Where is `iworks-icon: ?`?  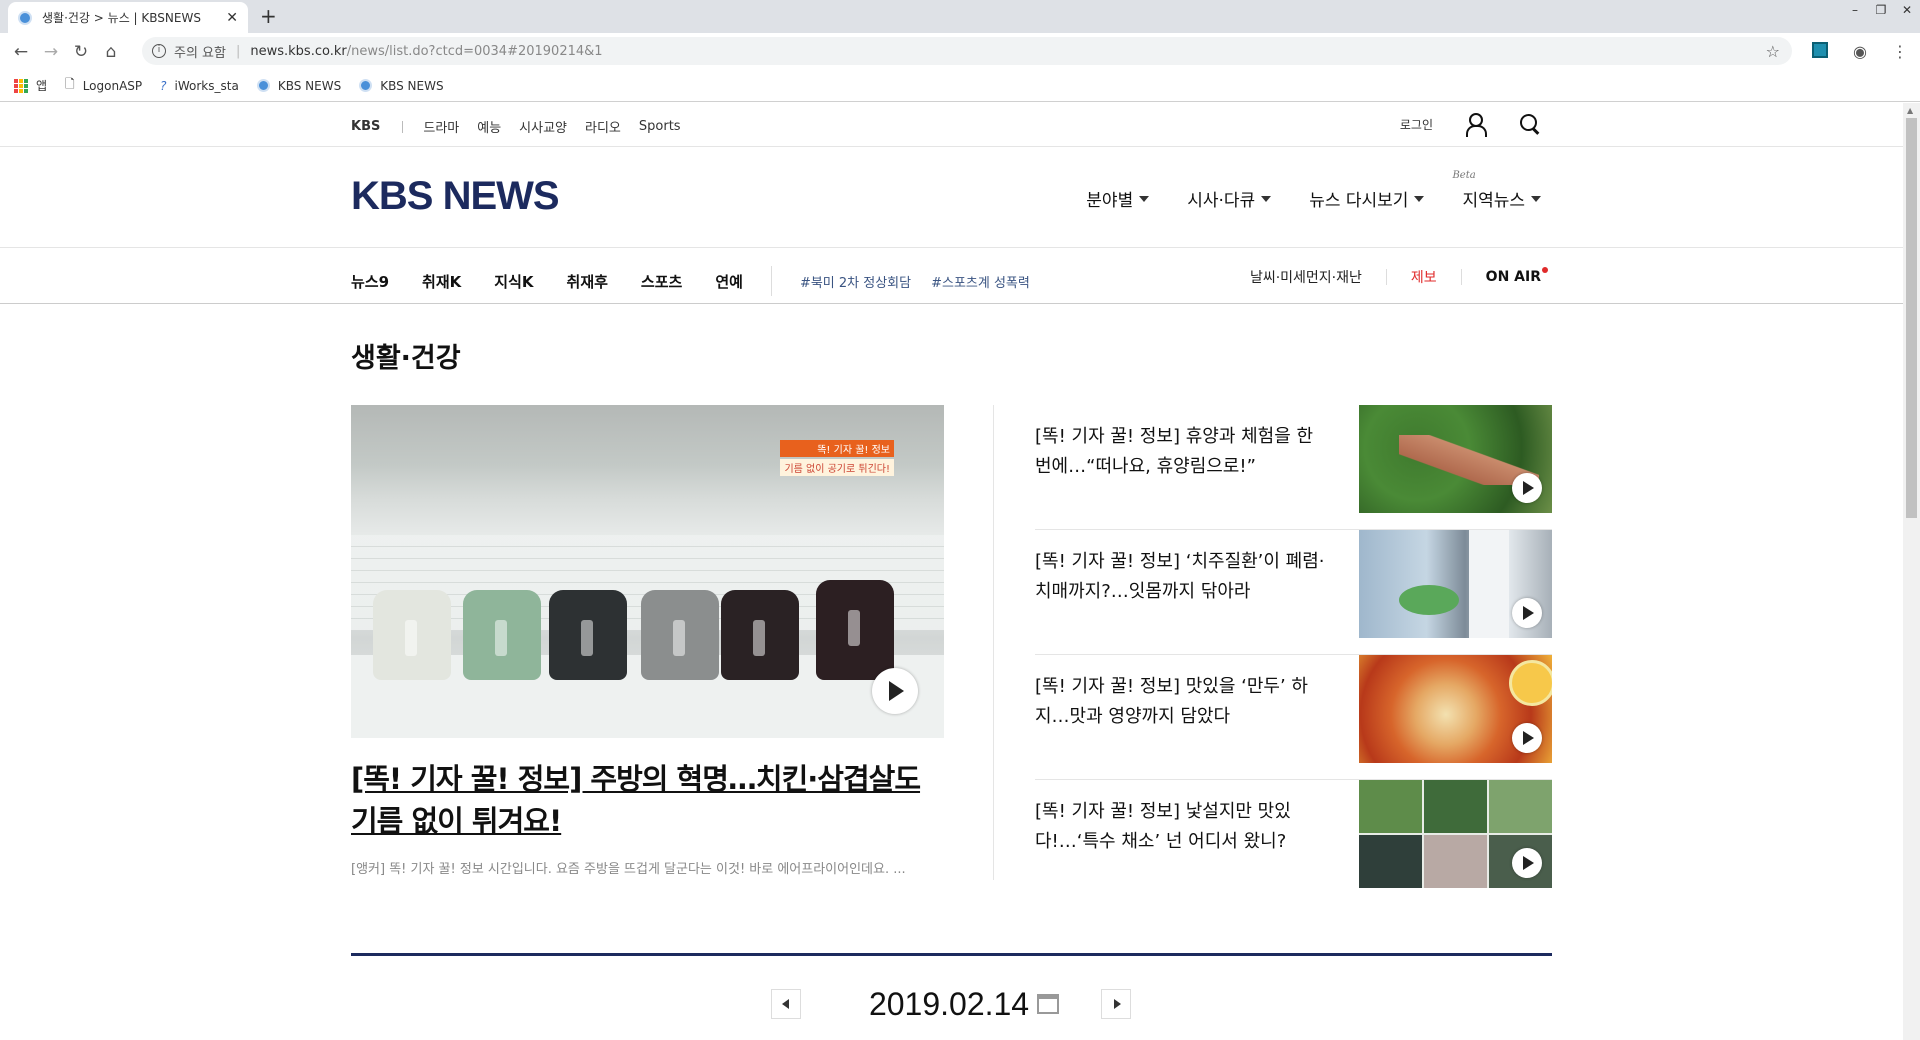
iworks-icon: ? is located at coordinates (163, 85).